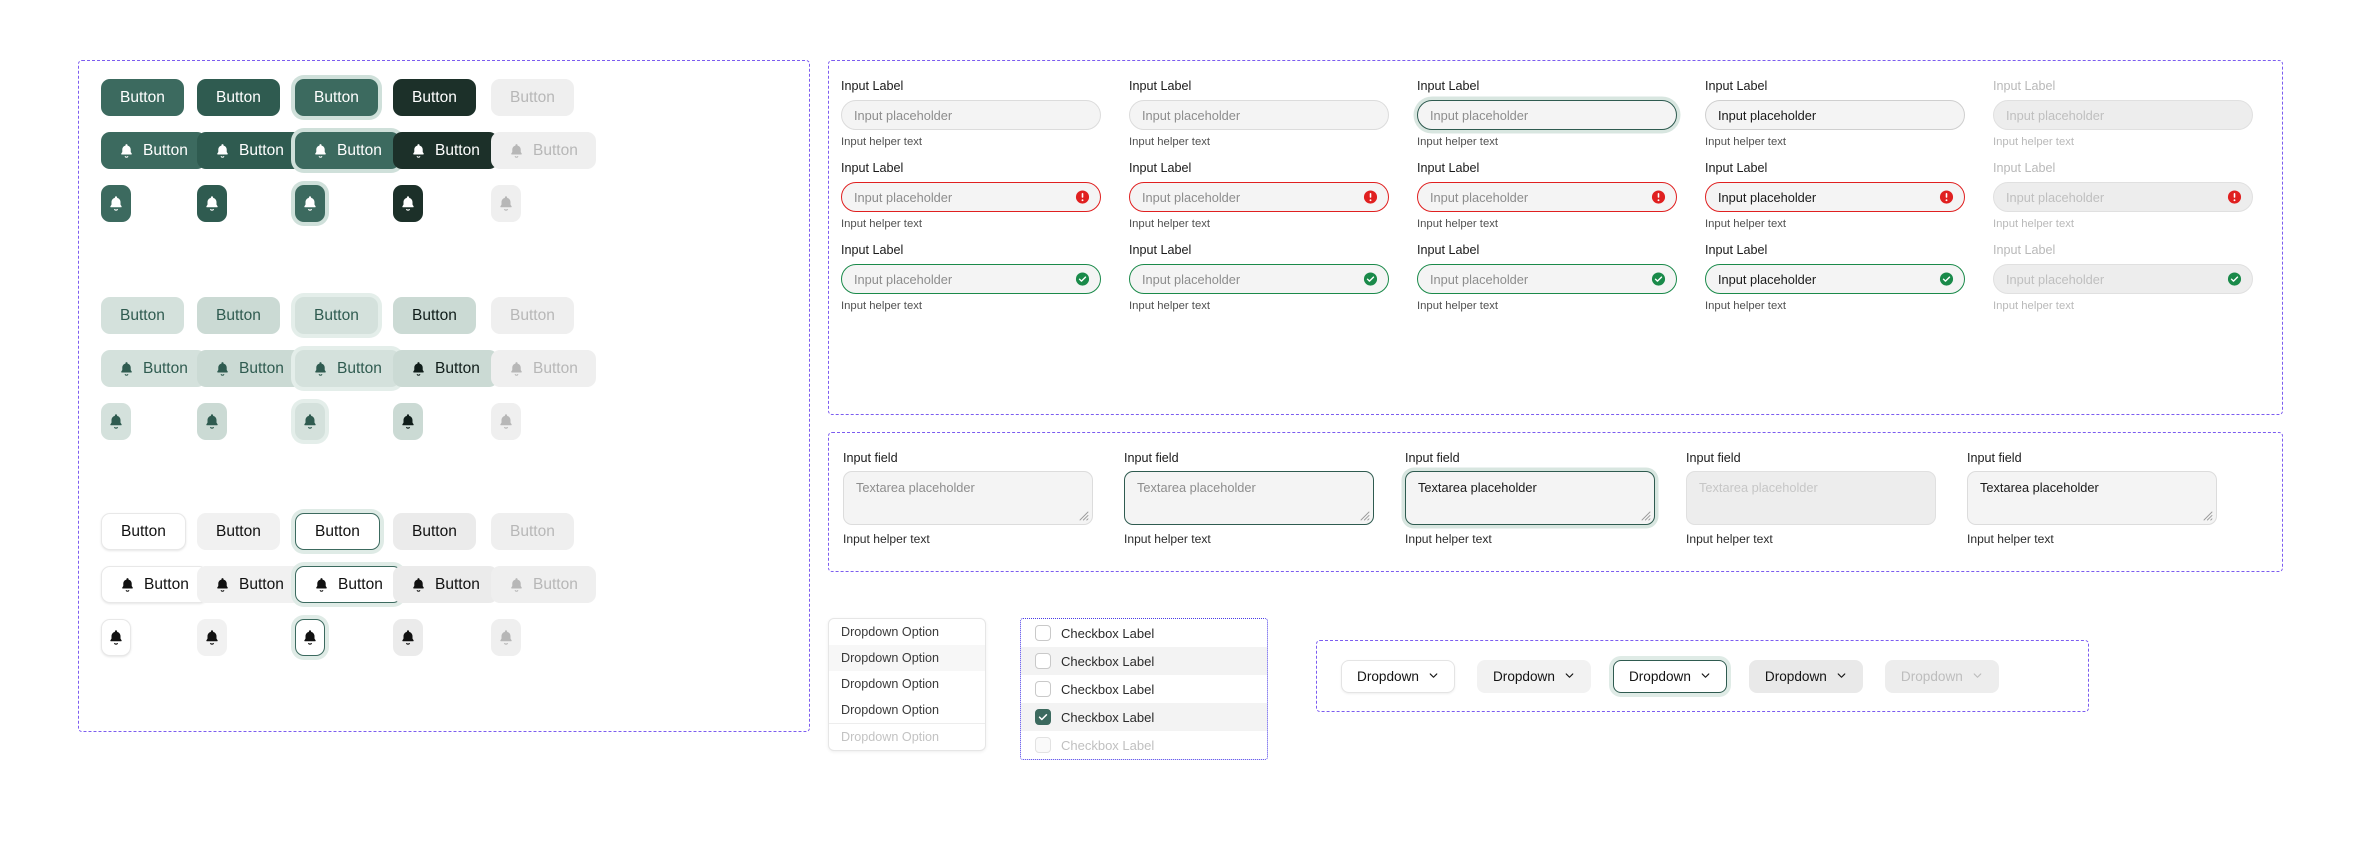 This screenshot has width=2354, height=844. Describe the element at coordinates (336, 97) in the screenshot. I see `primary-text-button-focus: Button` at that location.